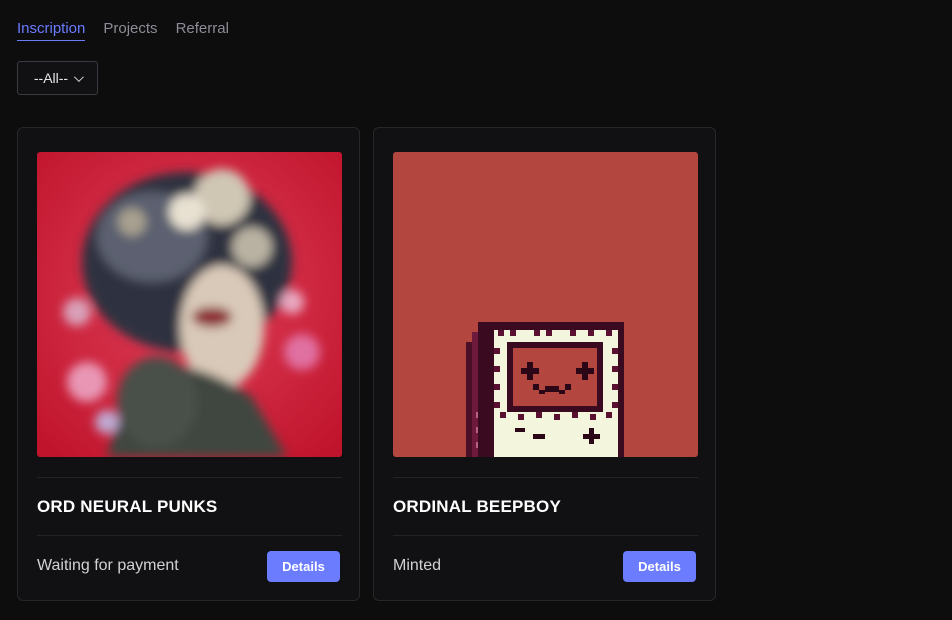  What do you see at coordinates (202, 30) in the screenshot?
I see `tab-referral: Referral` at bounding box center [202, 30].